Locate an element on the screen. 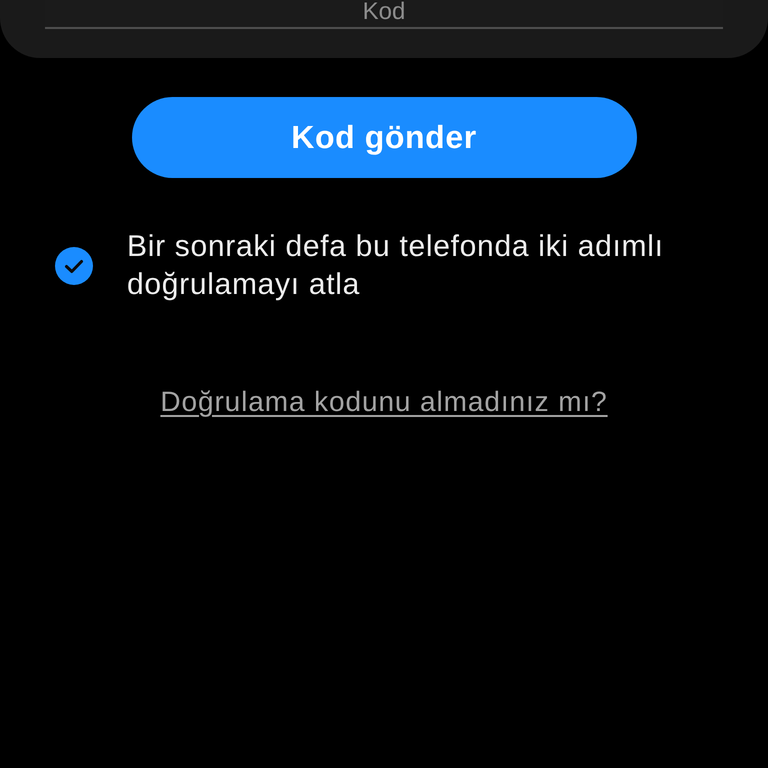 This screenshot has height=768, width=768. checkbox-icon is located at coordinates (74, 266).